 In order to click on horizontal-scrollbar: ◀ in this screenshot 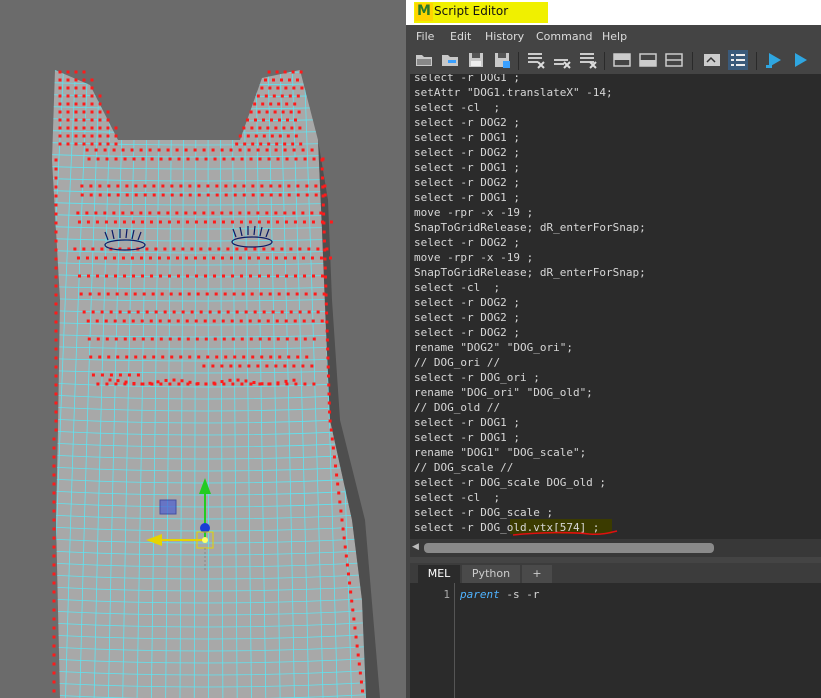, I will do `click(615, 548)`.